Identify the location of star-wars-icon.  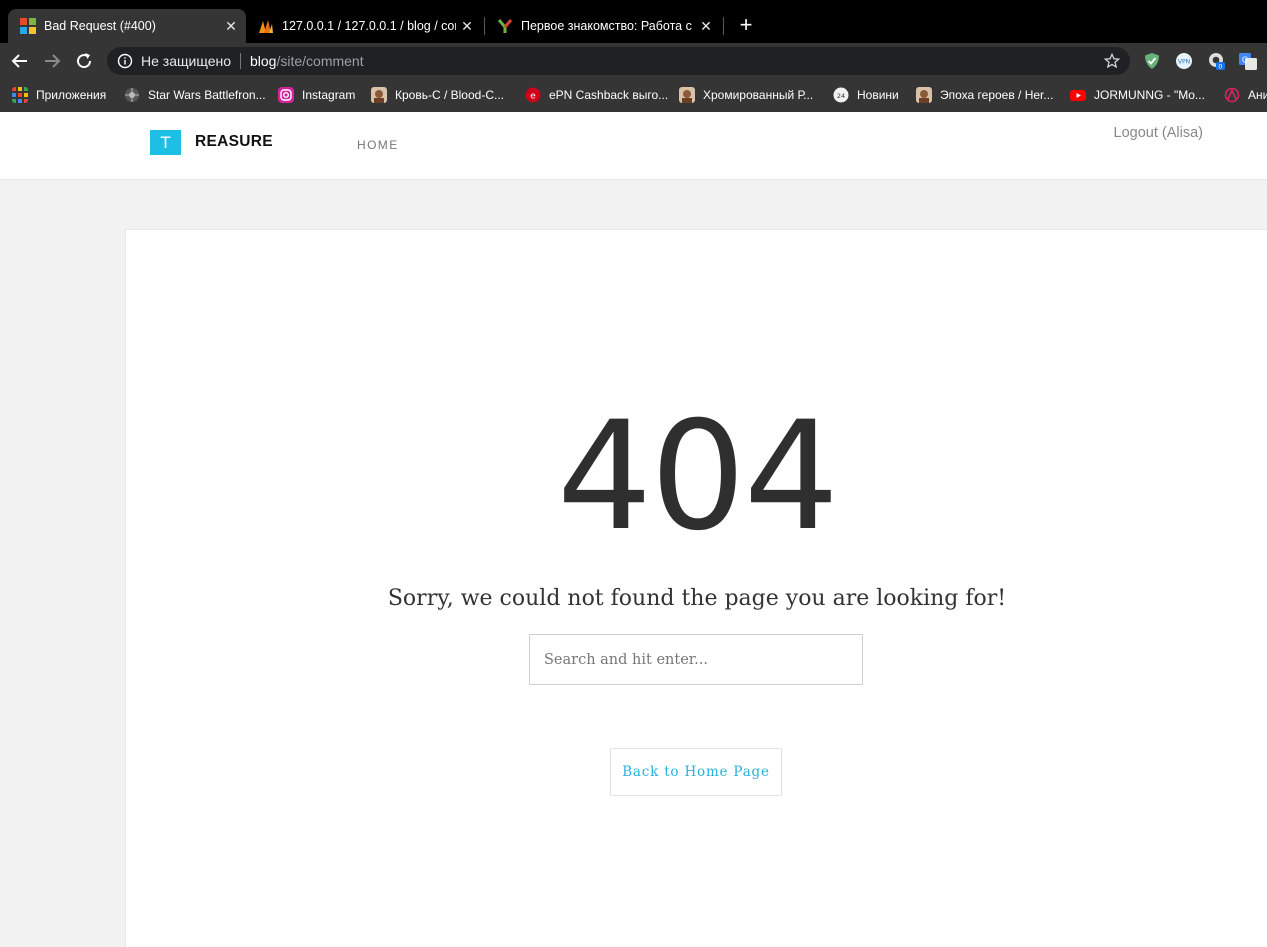
(132, 95).